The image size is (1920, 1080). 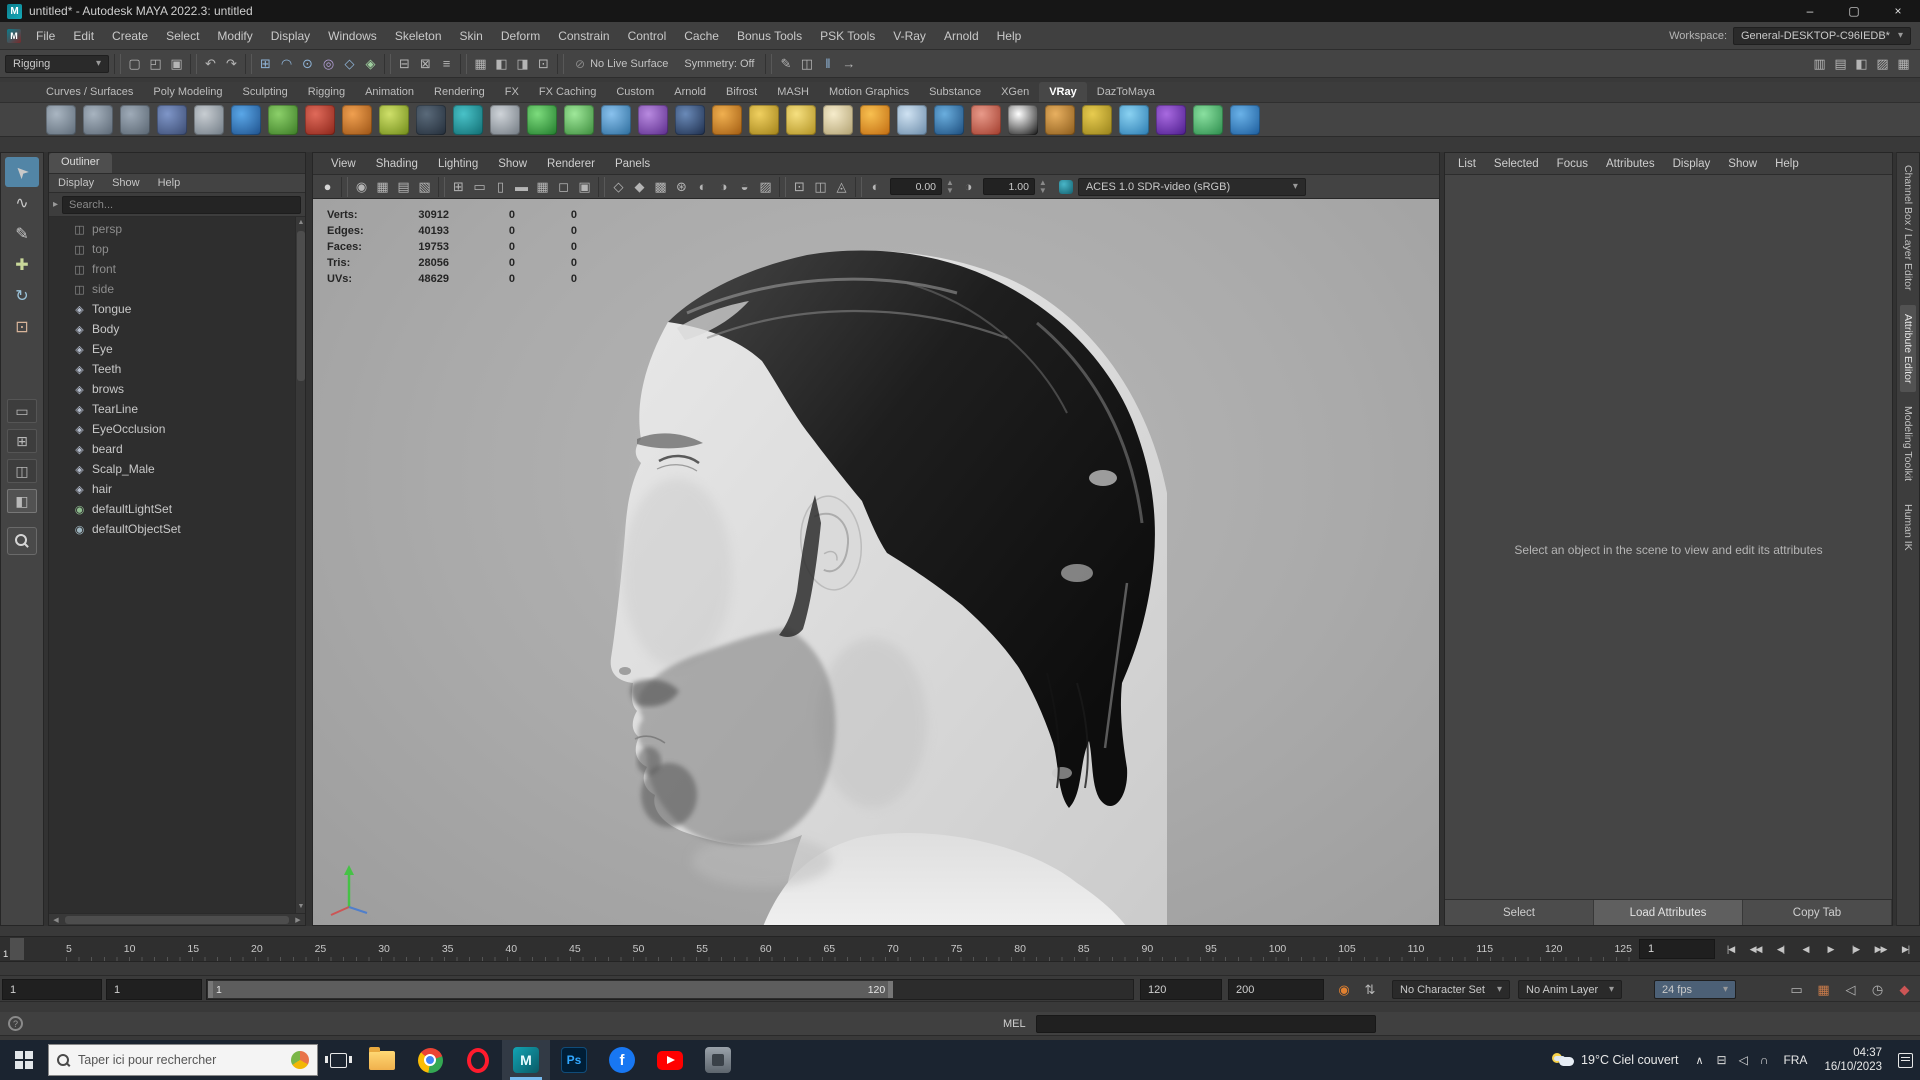 What do you see at coordinates (1416, 949) in the screenshot?
I see `frame-tick: 110` at bounding box center [1416, 949].